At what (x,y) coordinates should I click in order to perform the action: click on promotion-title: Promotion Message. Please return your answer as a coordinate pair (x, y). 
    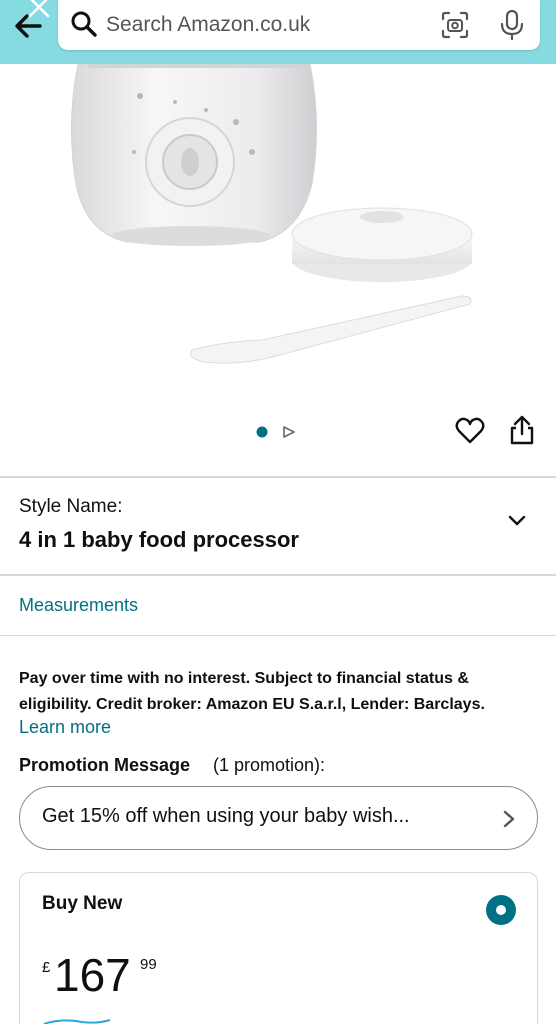
    Looking at the image, I should click on (105, 765).